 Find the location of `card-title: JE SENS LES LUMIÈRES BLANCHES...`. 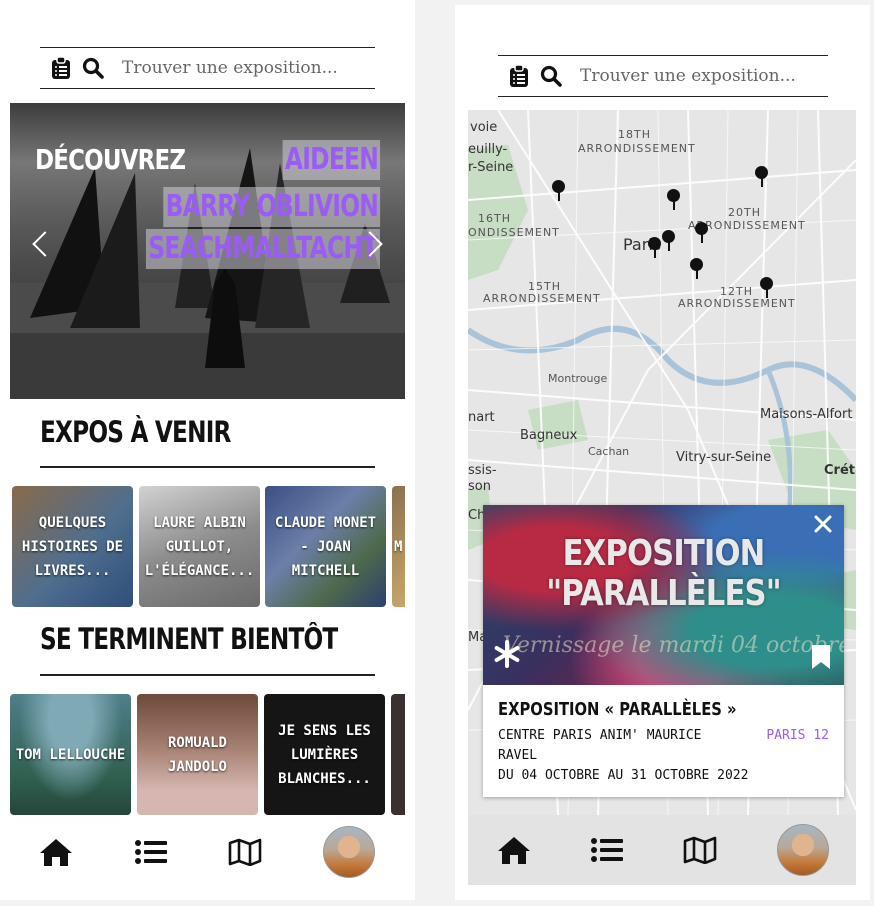

card-title: JE SENS LES LUMIÈRES BLANCHES... is located at coordinates (324, 754).